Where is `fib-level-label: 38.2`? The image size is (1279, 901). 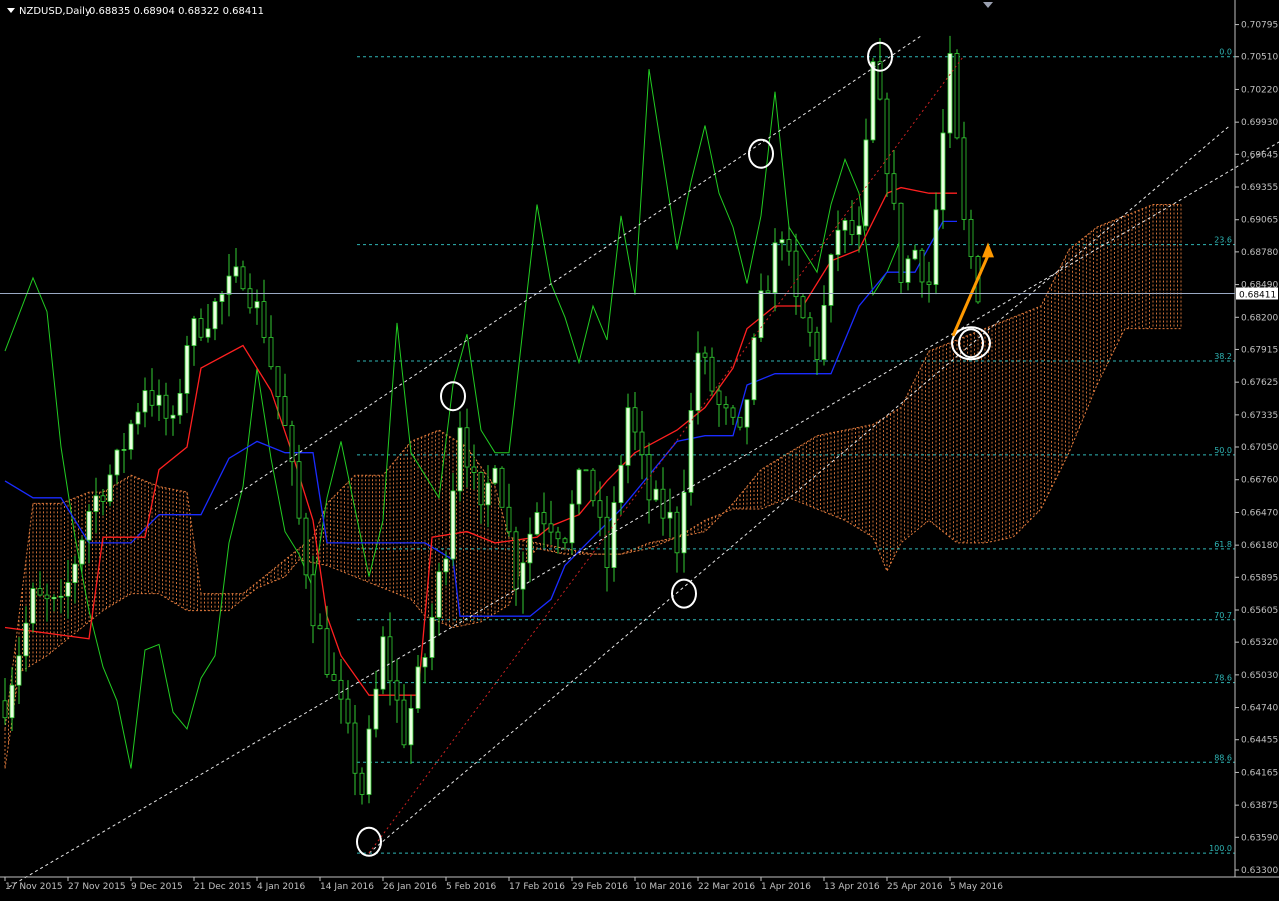
fib-level-label: 38.2 is located at coordinates (1223, 356).